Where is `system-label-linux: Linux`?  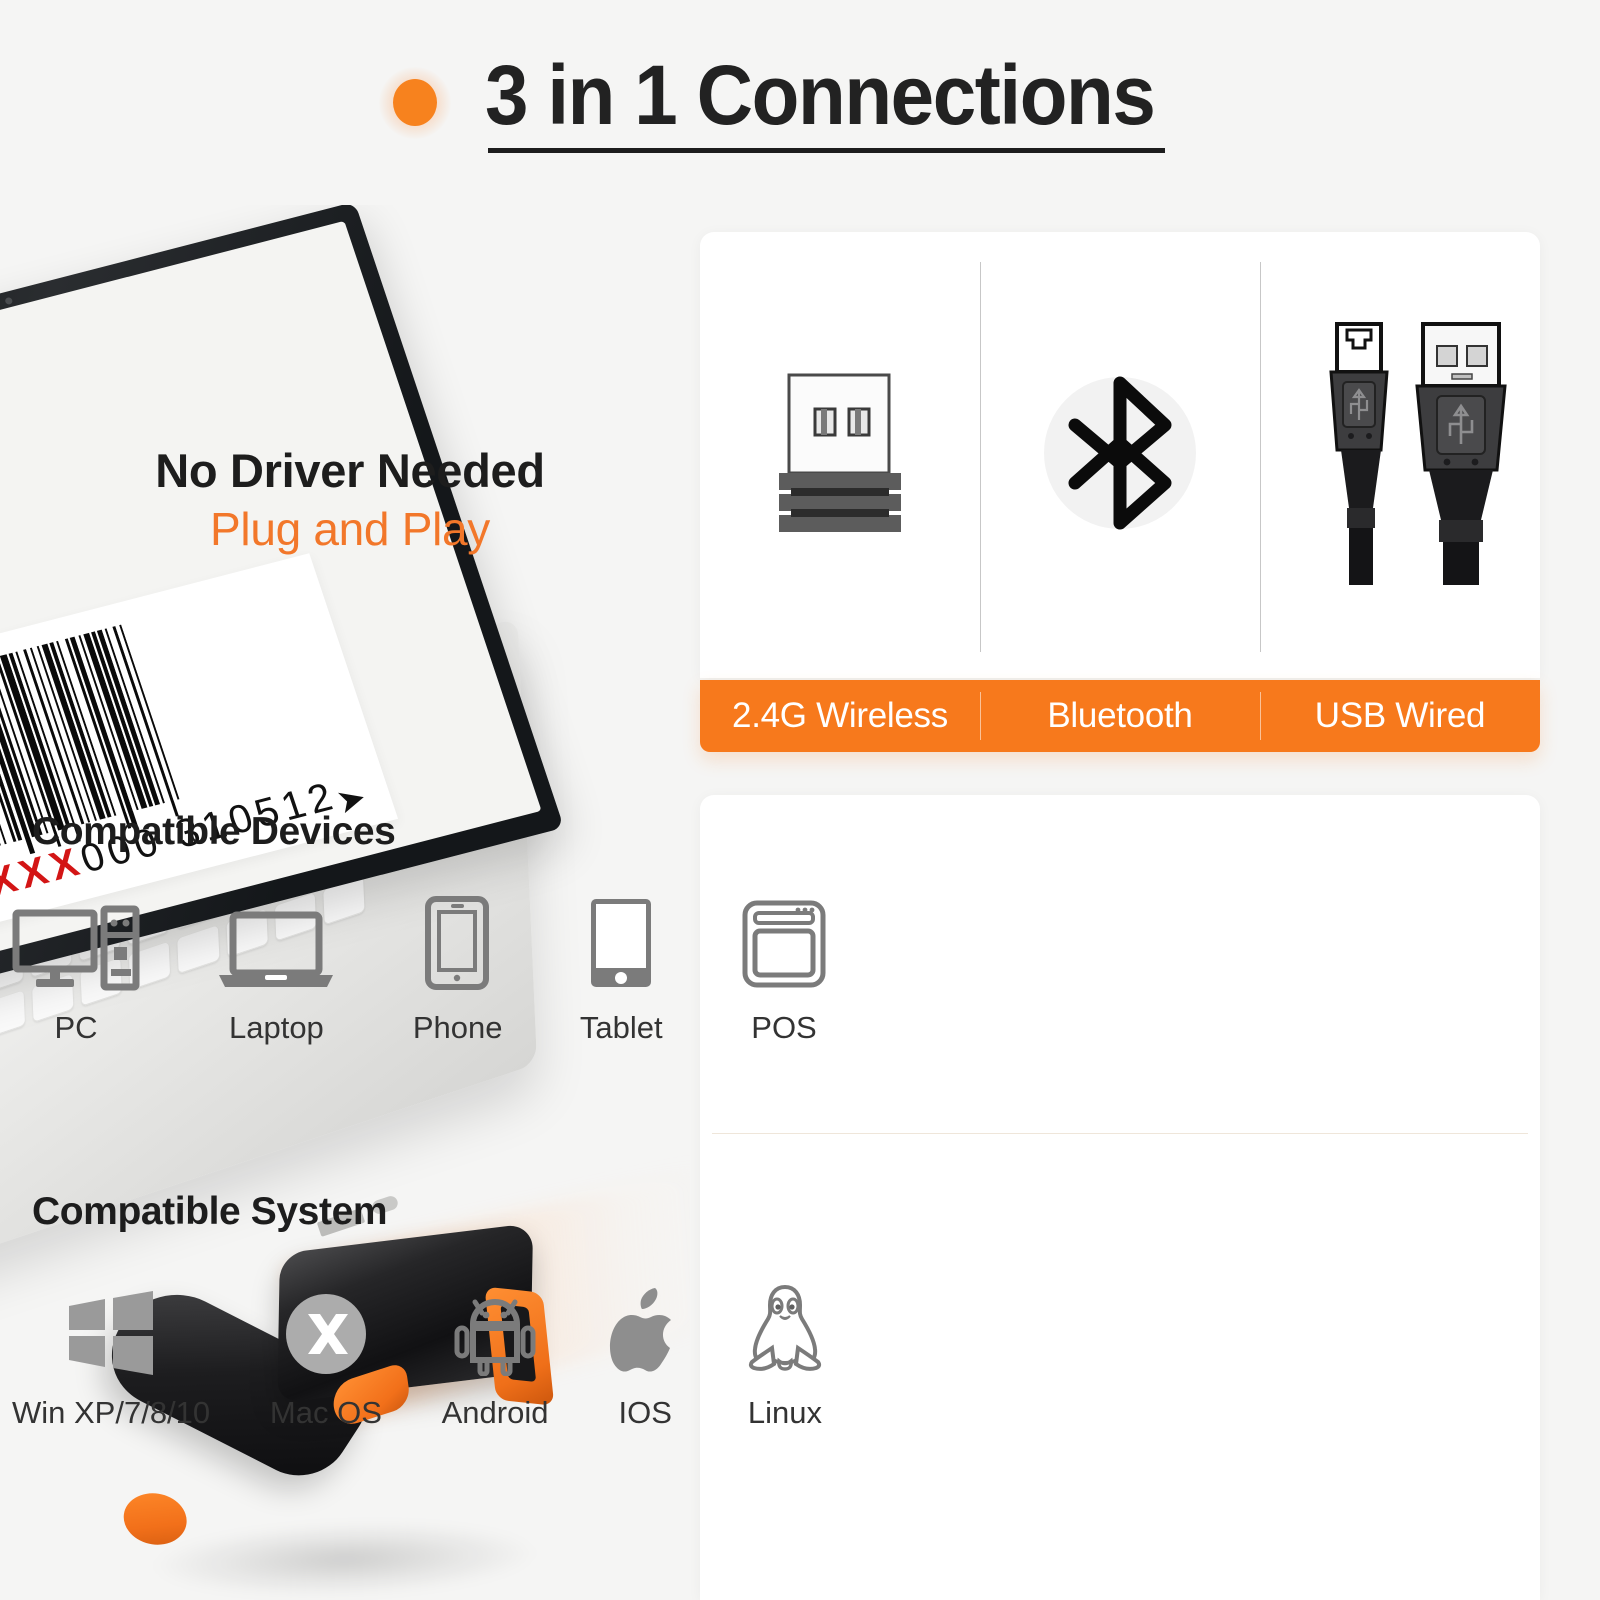
system-label-linux: Linux is located at coordinates (785, 1412).